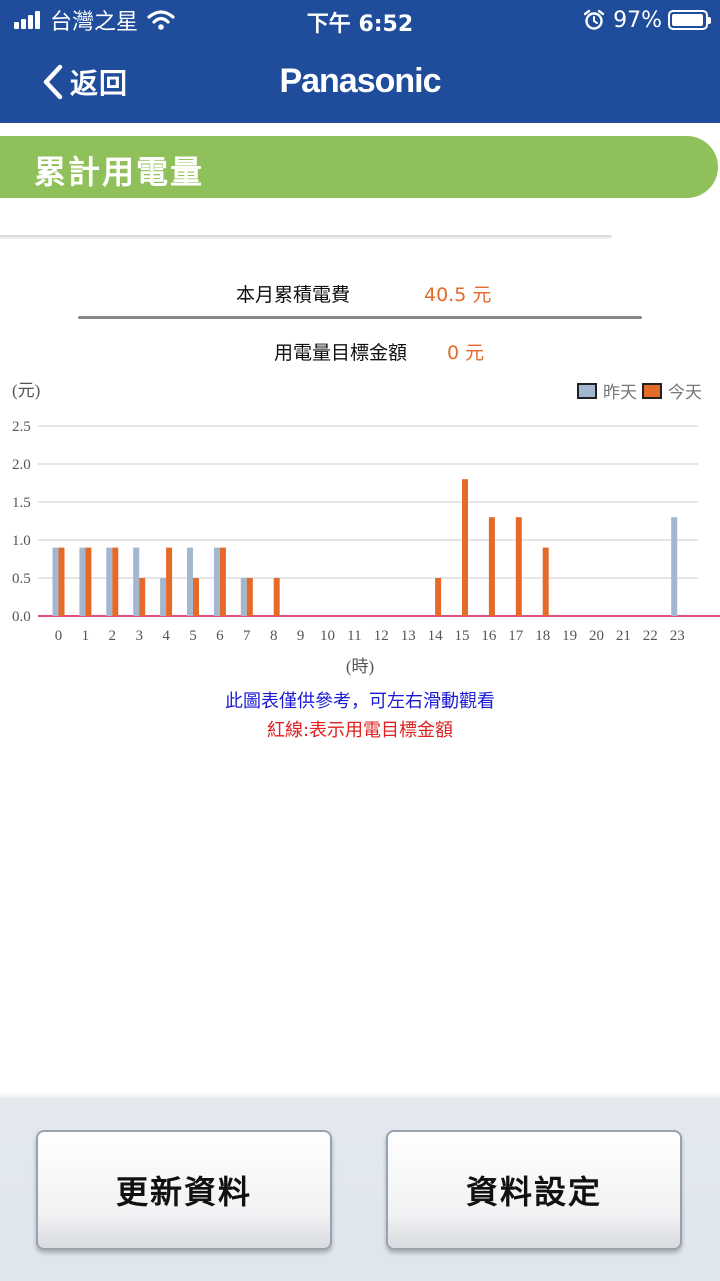 The image size is (720, 1281). What do you see at coordinates (193, 636) in the screenshot?
I see `x-tick-label: 5` at bounding box center [193, 636].